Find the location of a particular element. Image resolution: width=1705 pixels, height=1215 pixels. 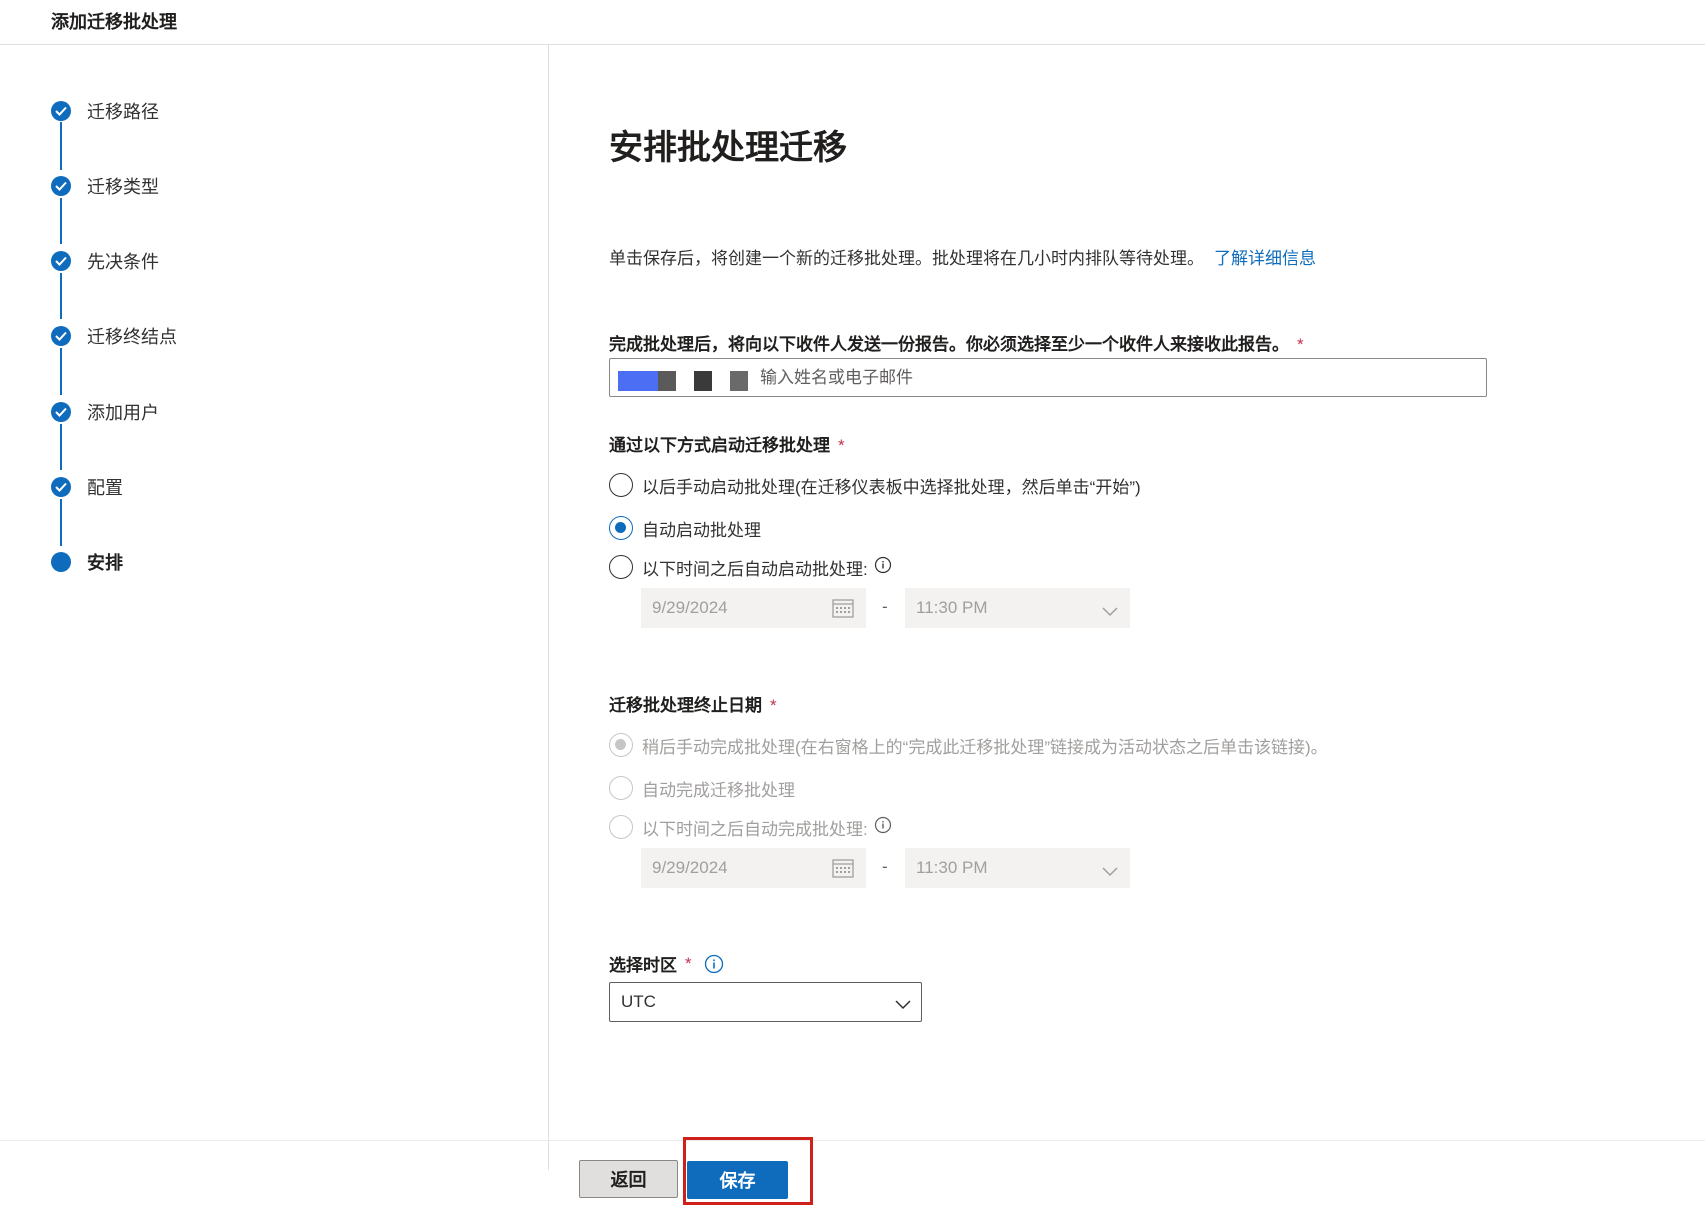

end-option-auto: 自动完成迁移批处理 is located at coordinates (702, 788).